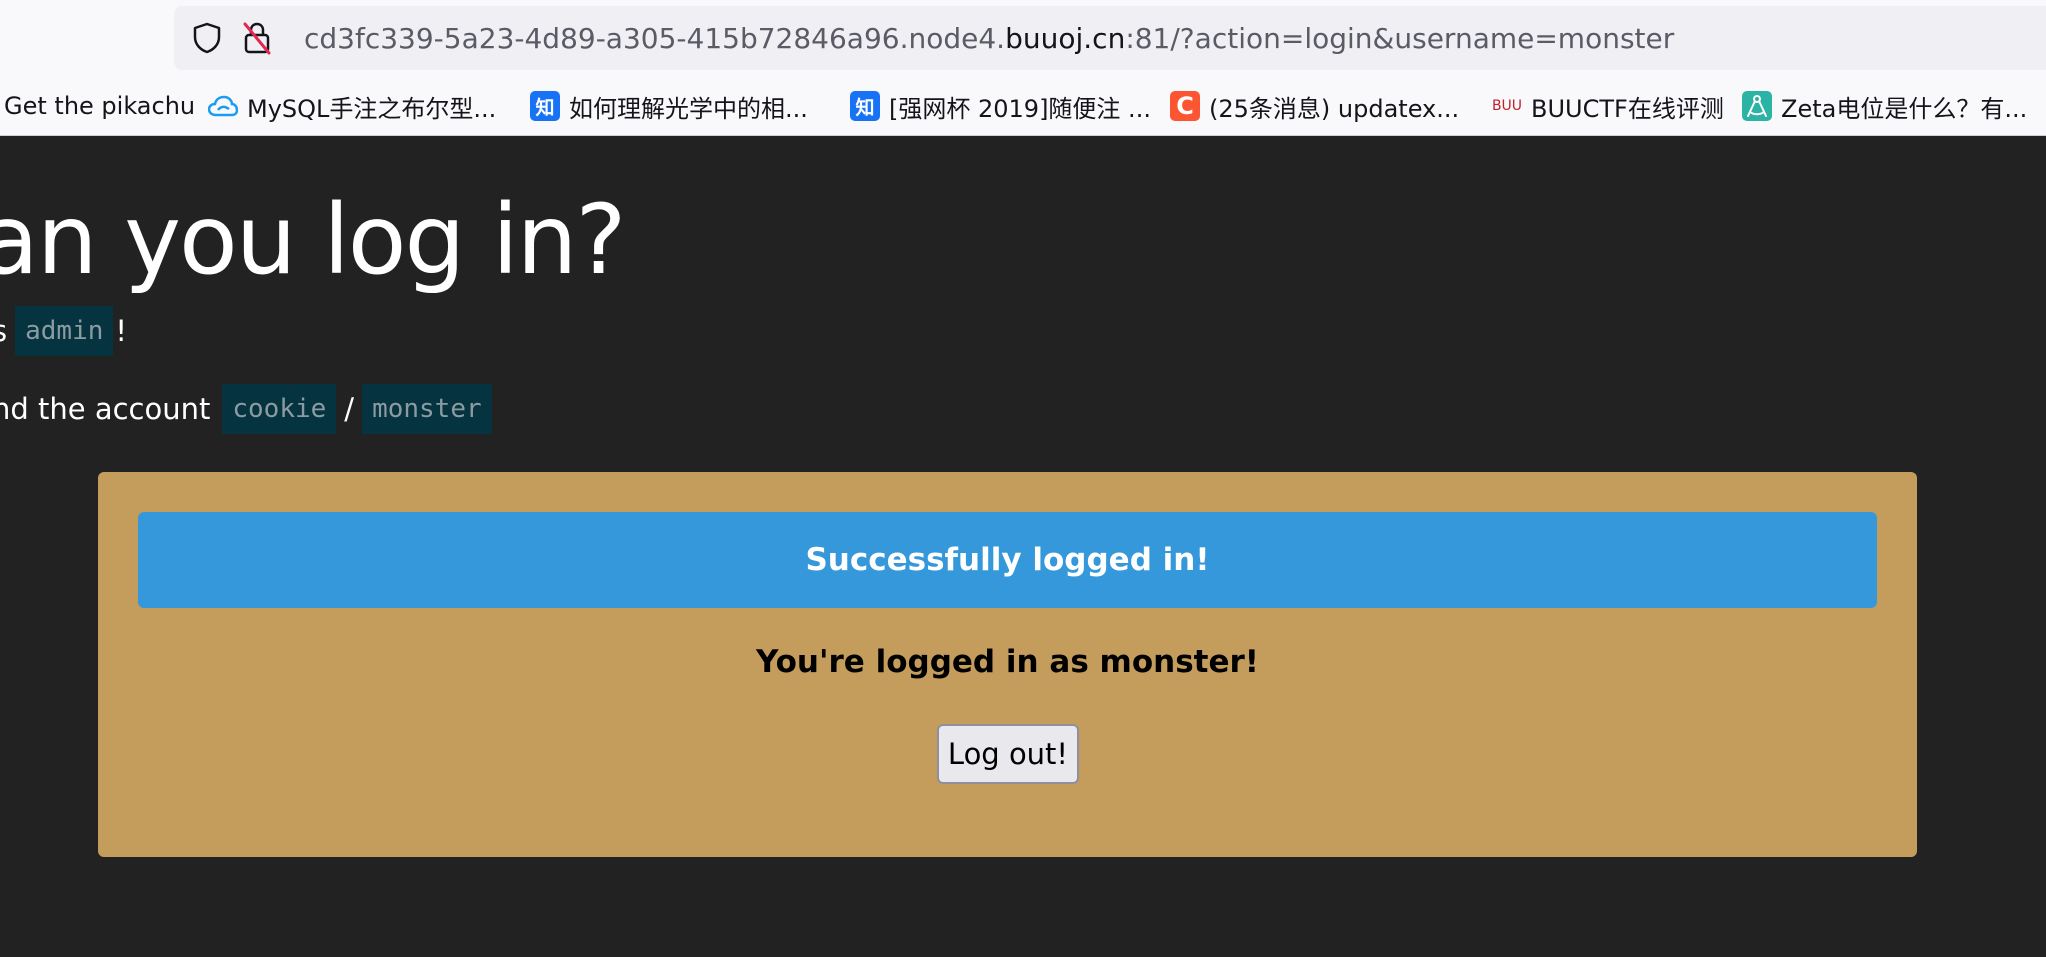  Describe the element at coordinates (1627, 108) in the screenshot. I see `bookmark-label: BUUCTF在线评测` at that location.